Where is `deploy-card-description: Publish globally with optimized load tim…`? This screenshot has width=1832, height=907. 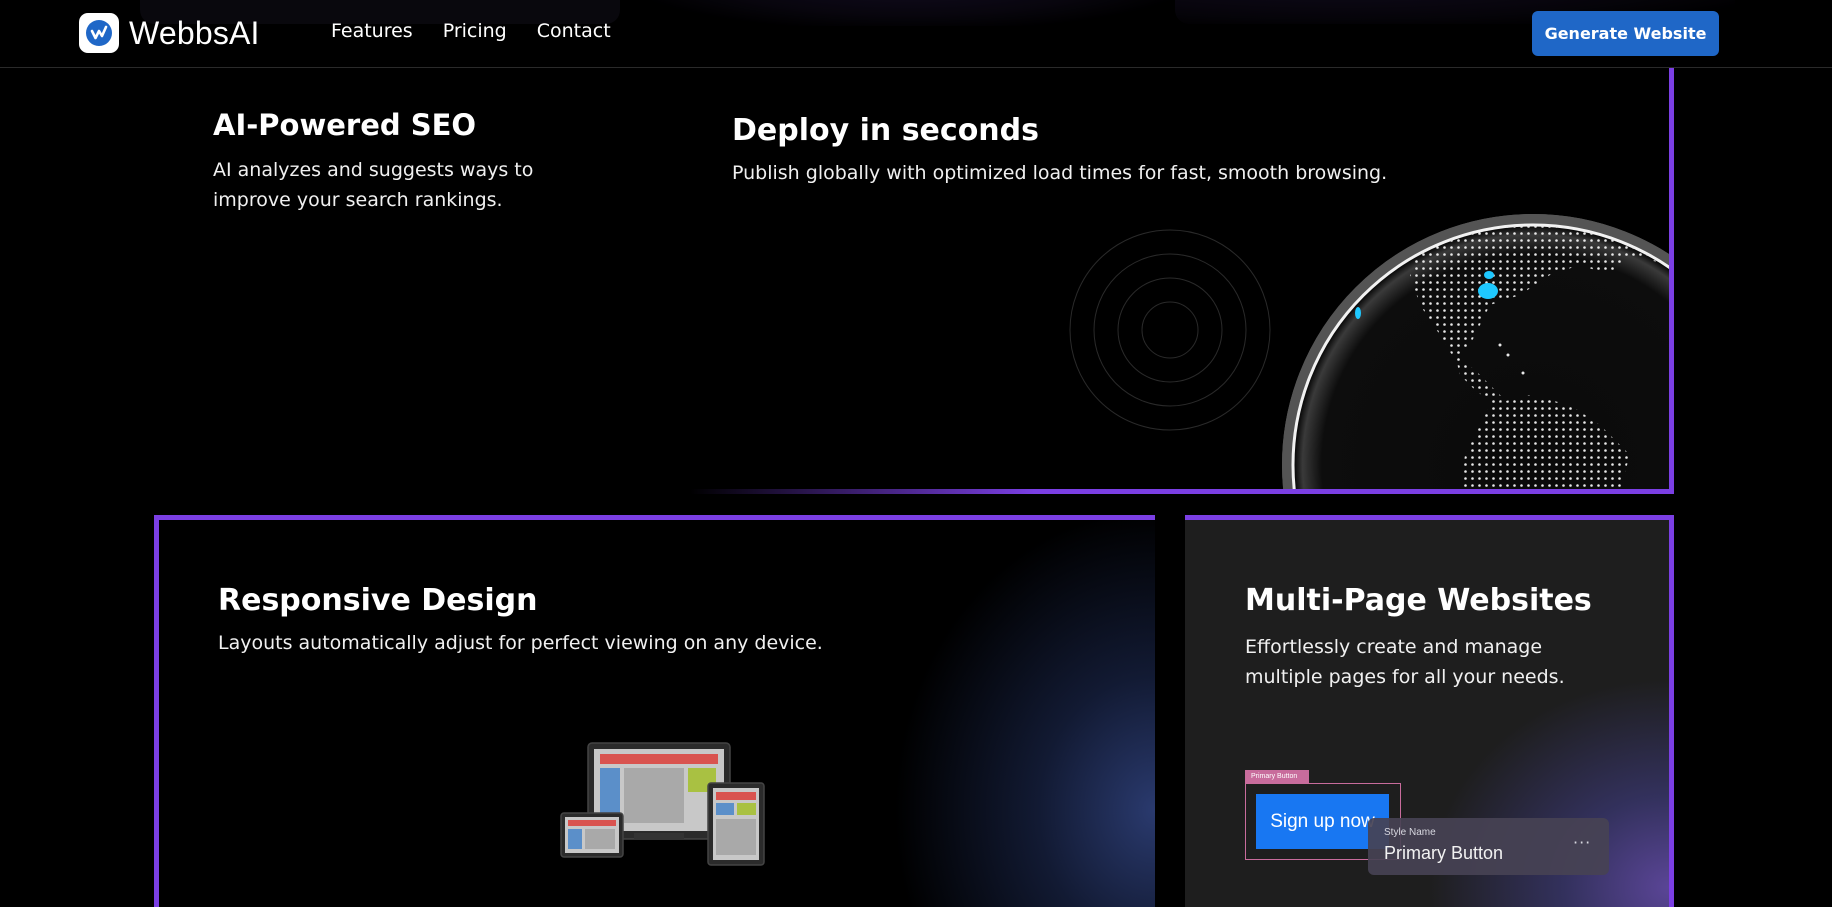
deploy-card-description: Publish globally with optimized load tim… is located at coordinates (1060, 173).